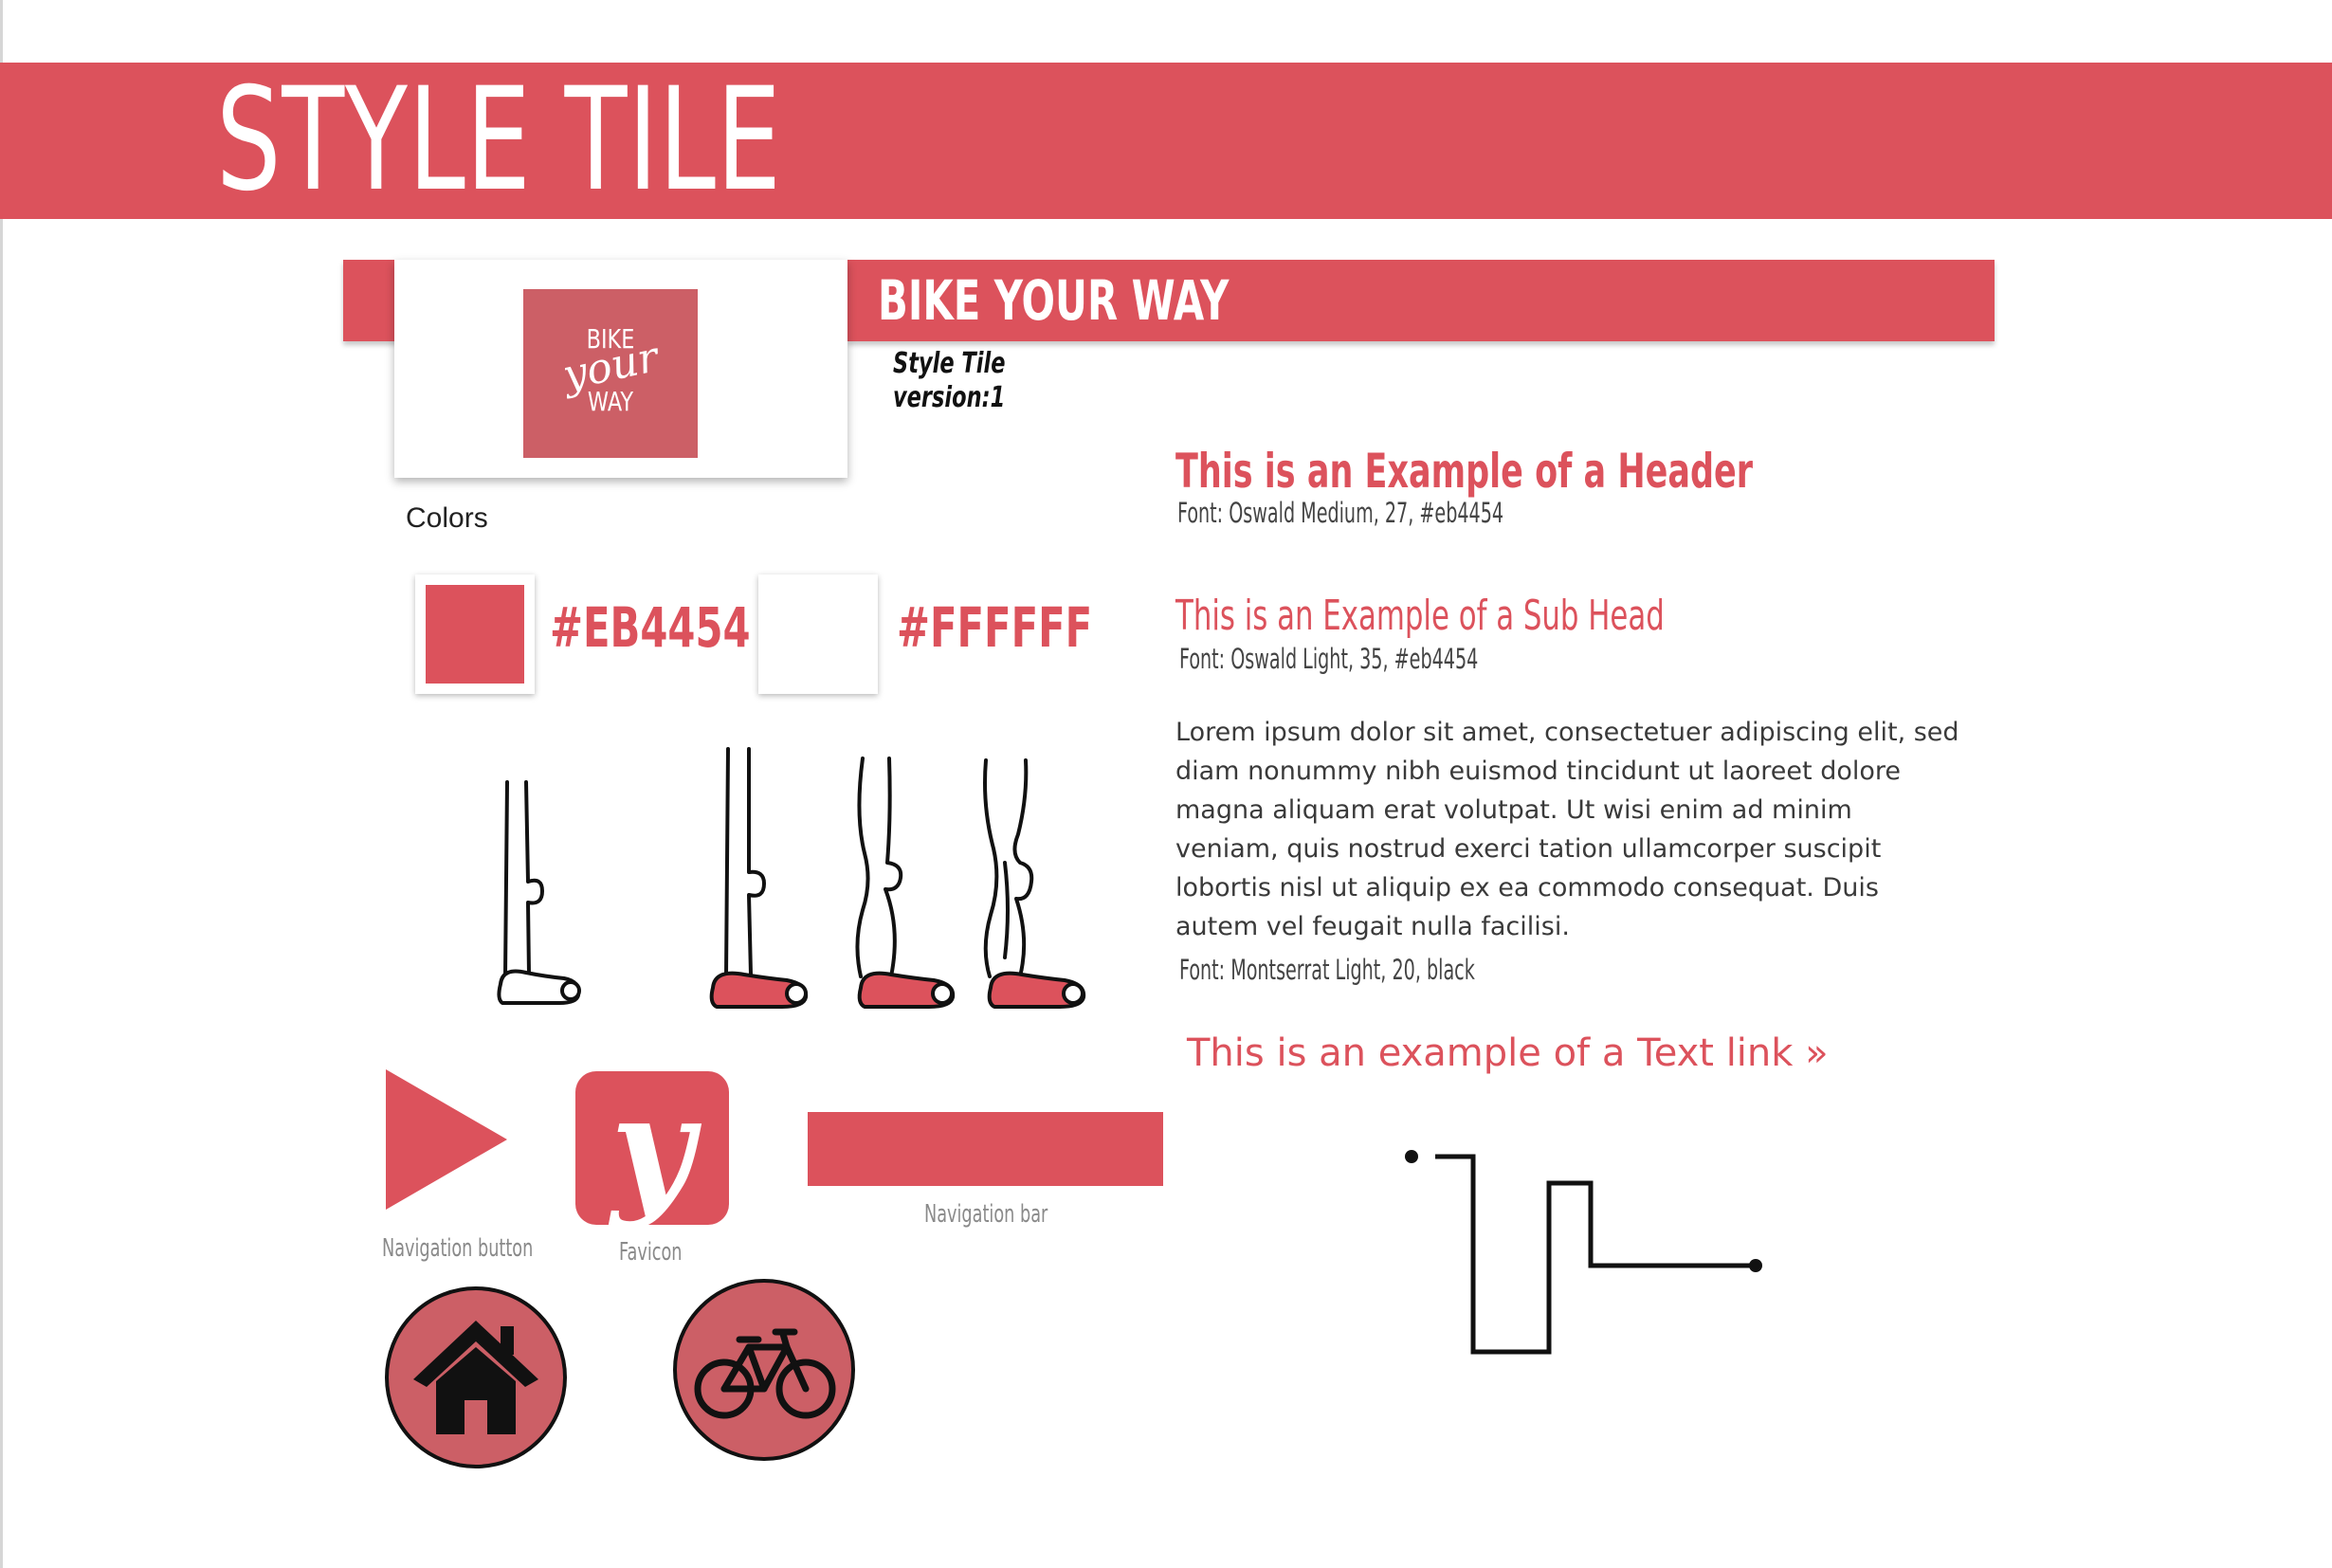 This screenshot has height=1568, width=2332. What do you see at coordinates (986, 1214) in the screenshot?
I see `navbar-caption: Navigation bar` at bounding box center [986, 1214].